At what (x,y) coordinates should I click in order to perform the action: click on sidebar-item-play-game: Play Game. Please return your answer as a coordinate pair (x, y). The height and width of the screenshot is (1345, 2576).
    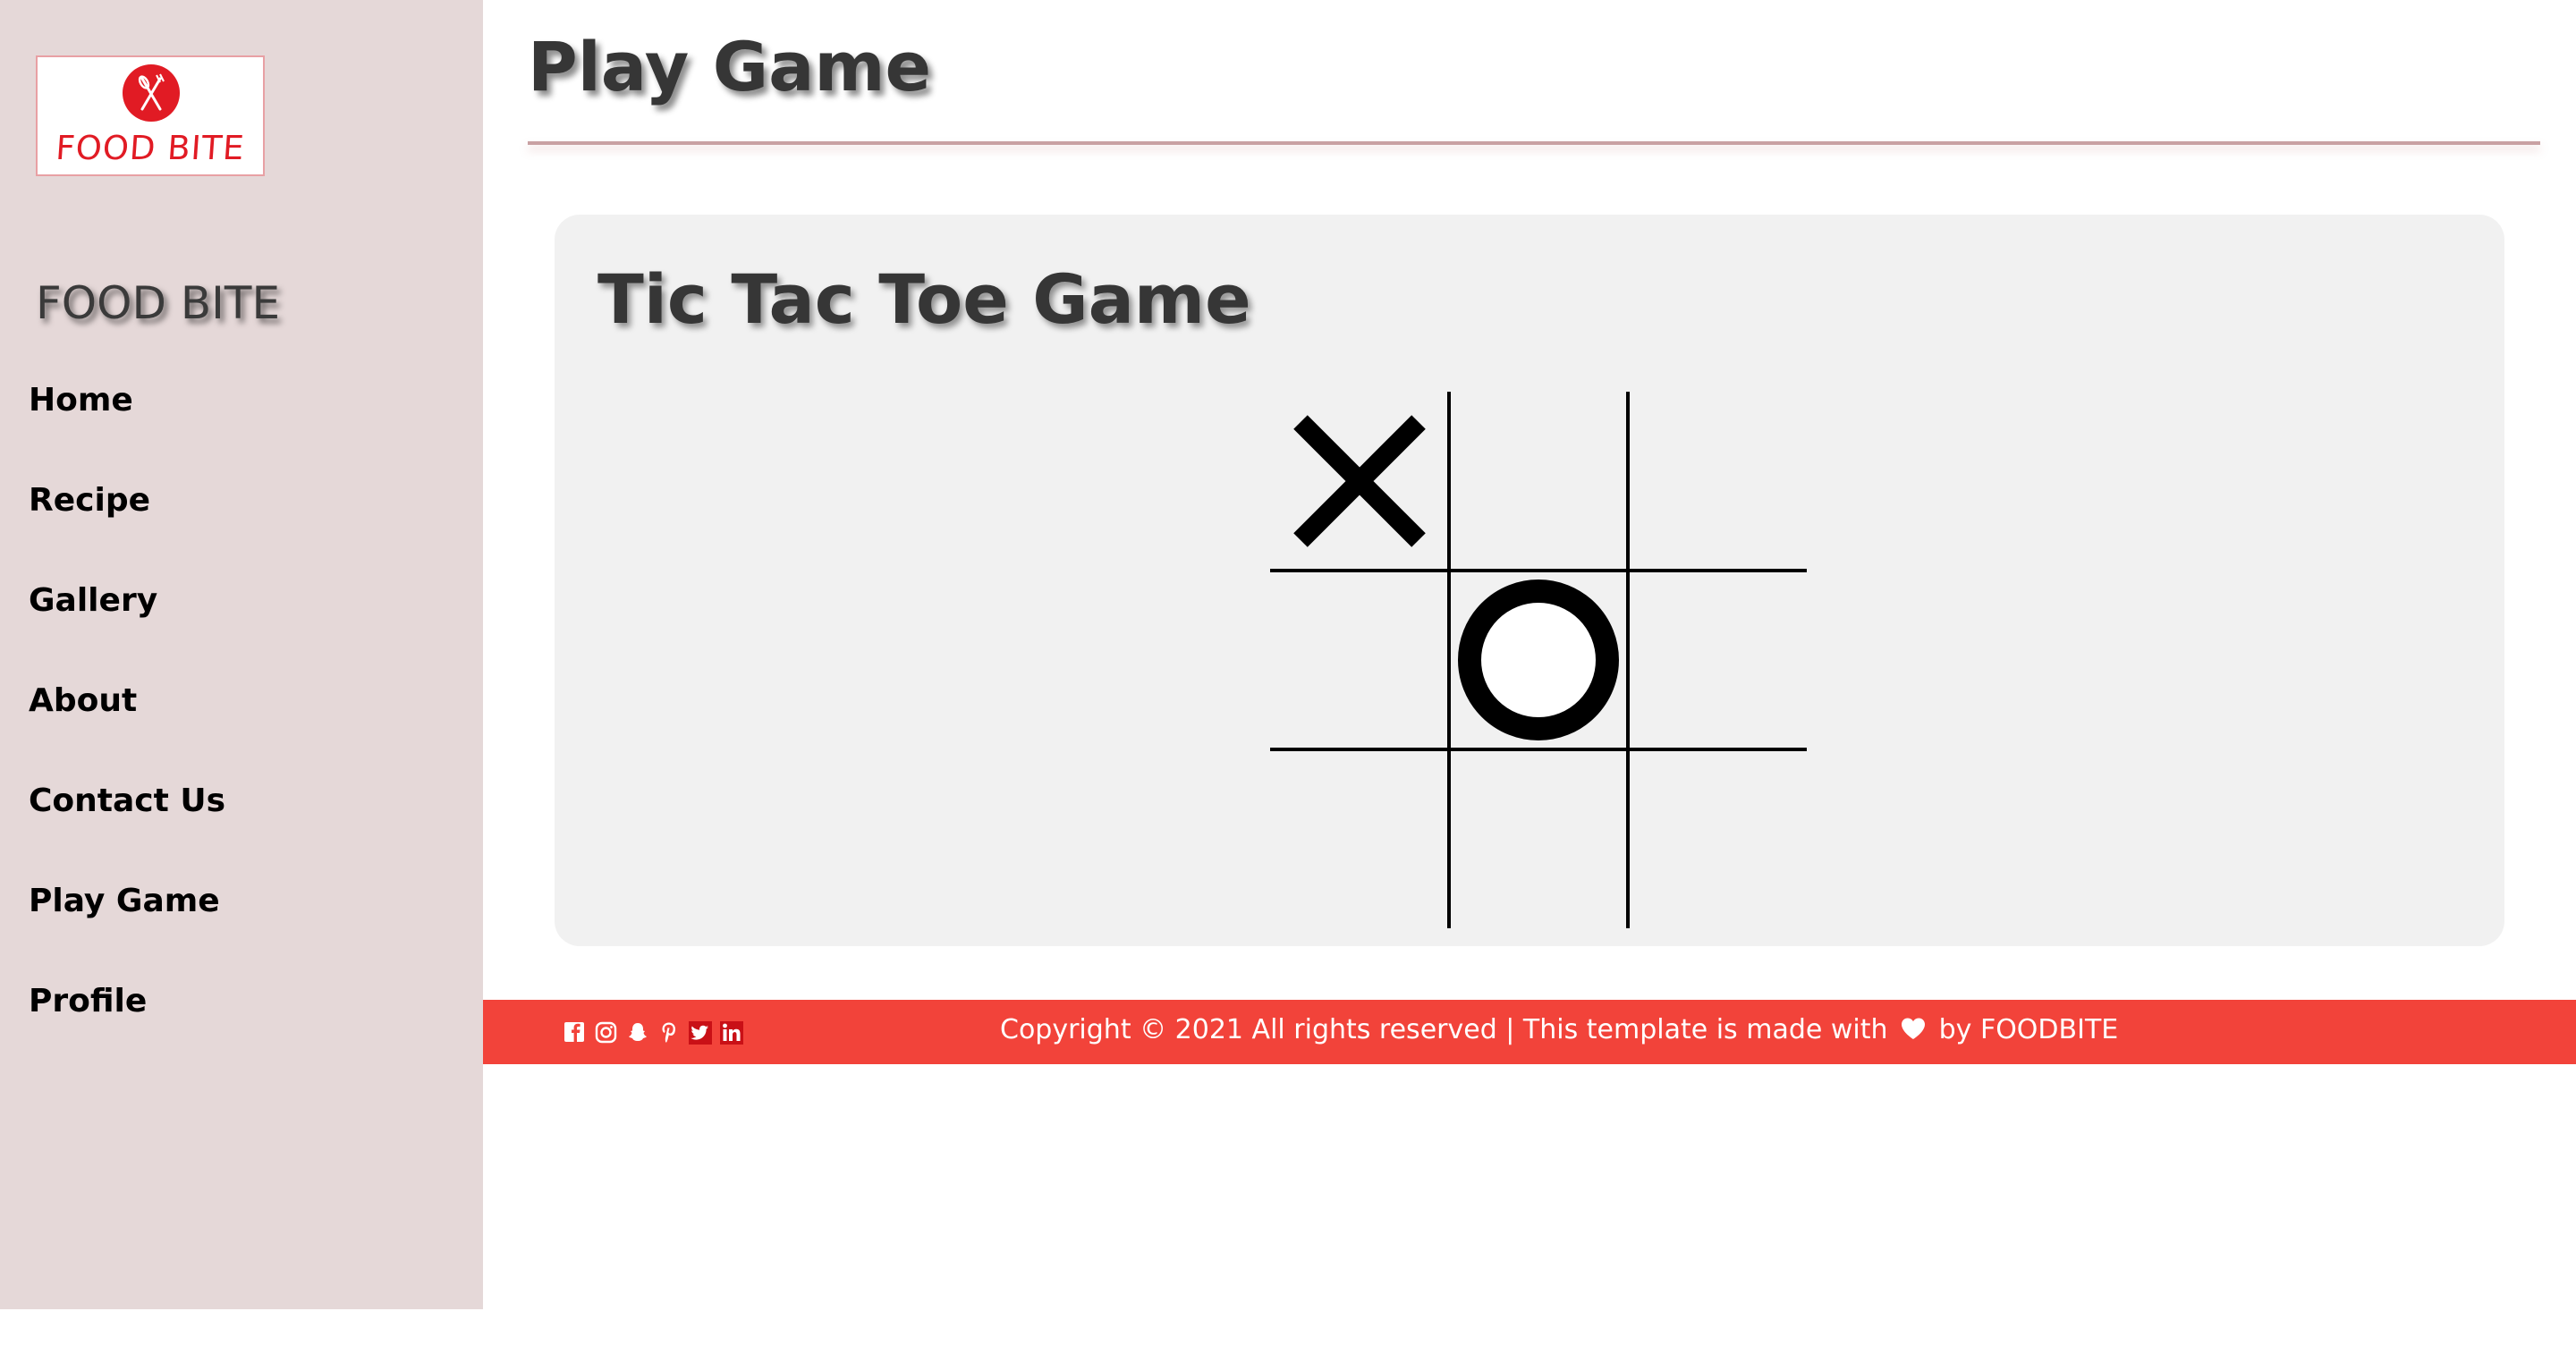
    Looking at the image, I should click on (127, 925).